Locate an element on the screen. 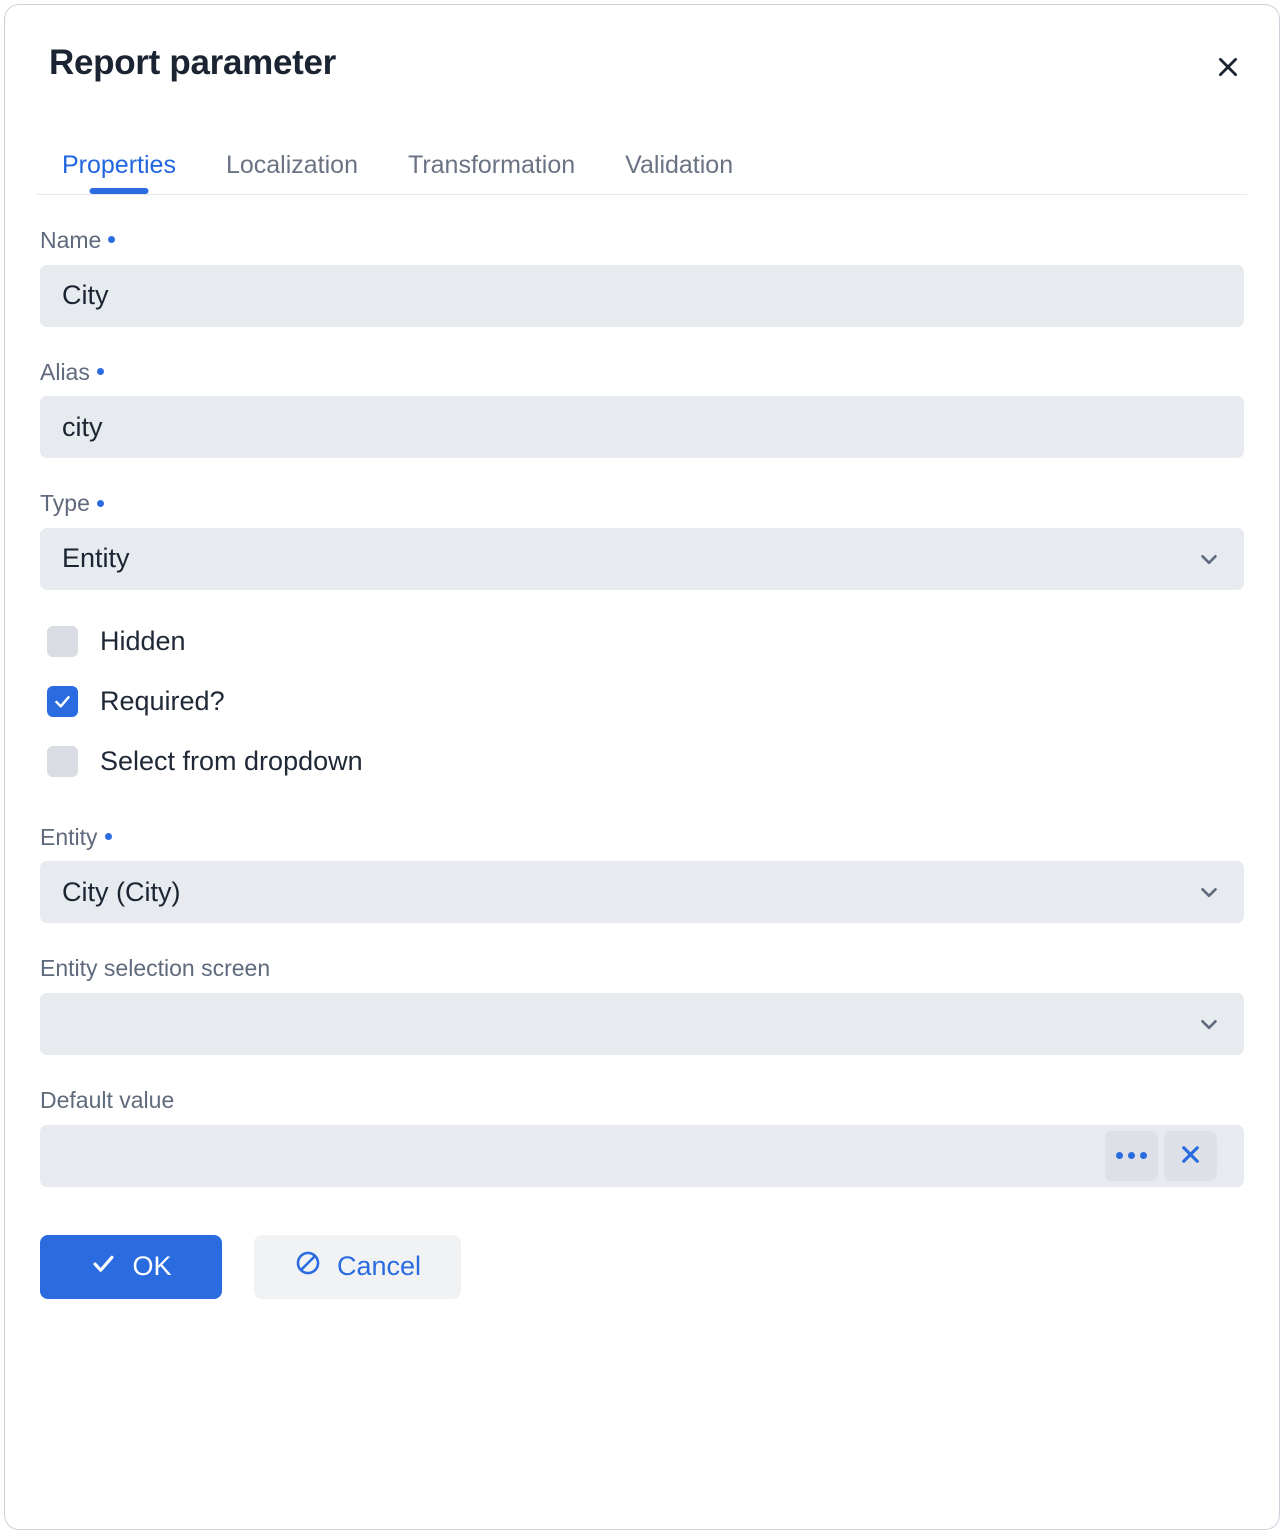 The height and width of the screenshot is (1534, 1284). field-alias: Alias city is located at coordinates (642, 409).